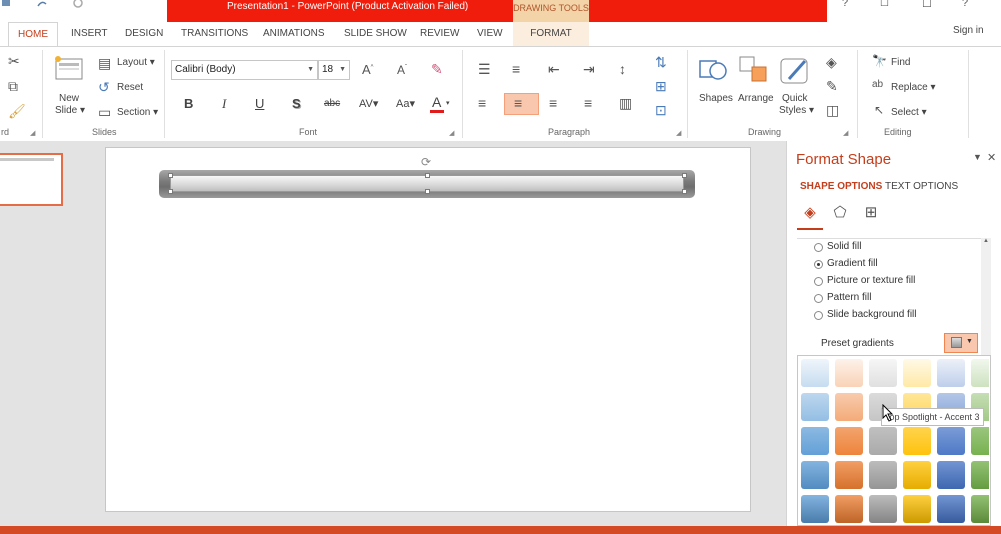 This screenshot has width=1001, height=534. I want to click on italic-button: I, so click(224, 104).